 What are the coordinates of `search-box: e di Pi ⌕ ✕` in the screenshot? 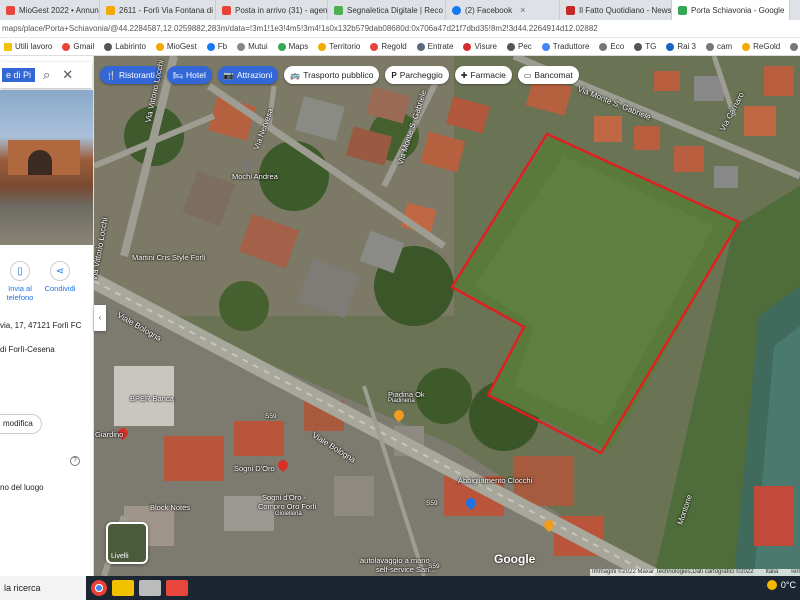 It's located at (46, 75).